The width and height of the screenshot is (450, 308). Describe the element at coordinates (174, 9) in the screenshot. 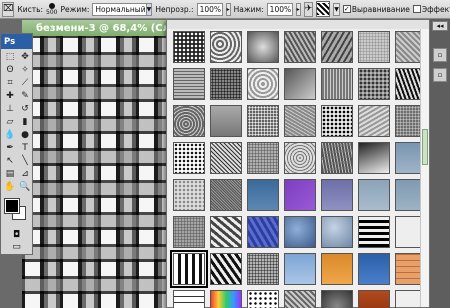

I see `opacity-label: Непрозр.:` at that location.